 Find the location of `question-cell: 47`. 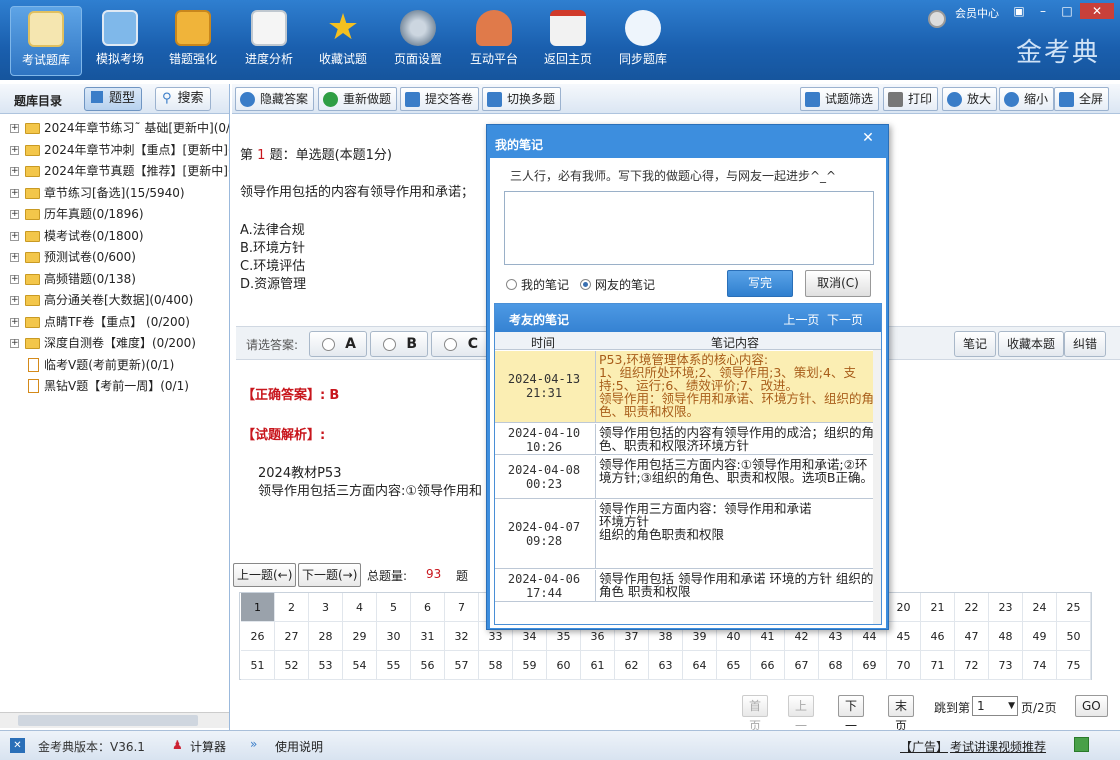

question-cell: 47 is located at coordinates (972, 636).